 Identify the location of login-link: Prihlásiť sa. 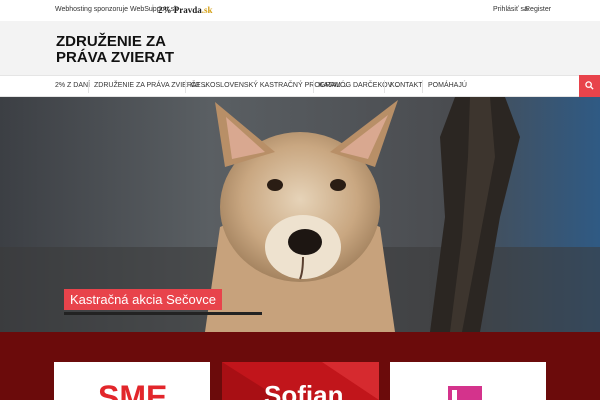
(510, 9).